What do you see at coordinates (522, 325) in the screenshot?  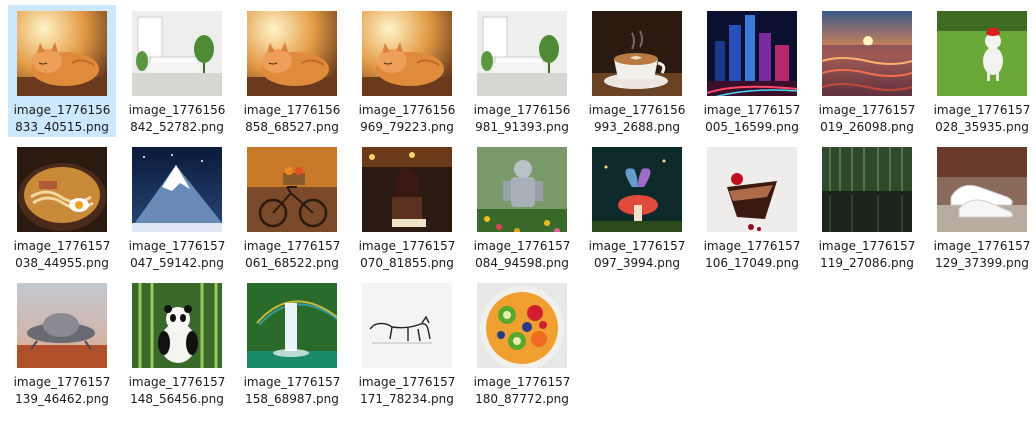 I see `fruit-salad-thumbnail` at bounding box center [522, 325].